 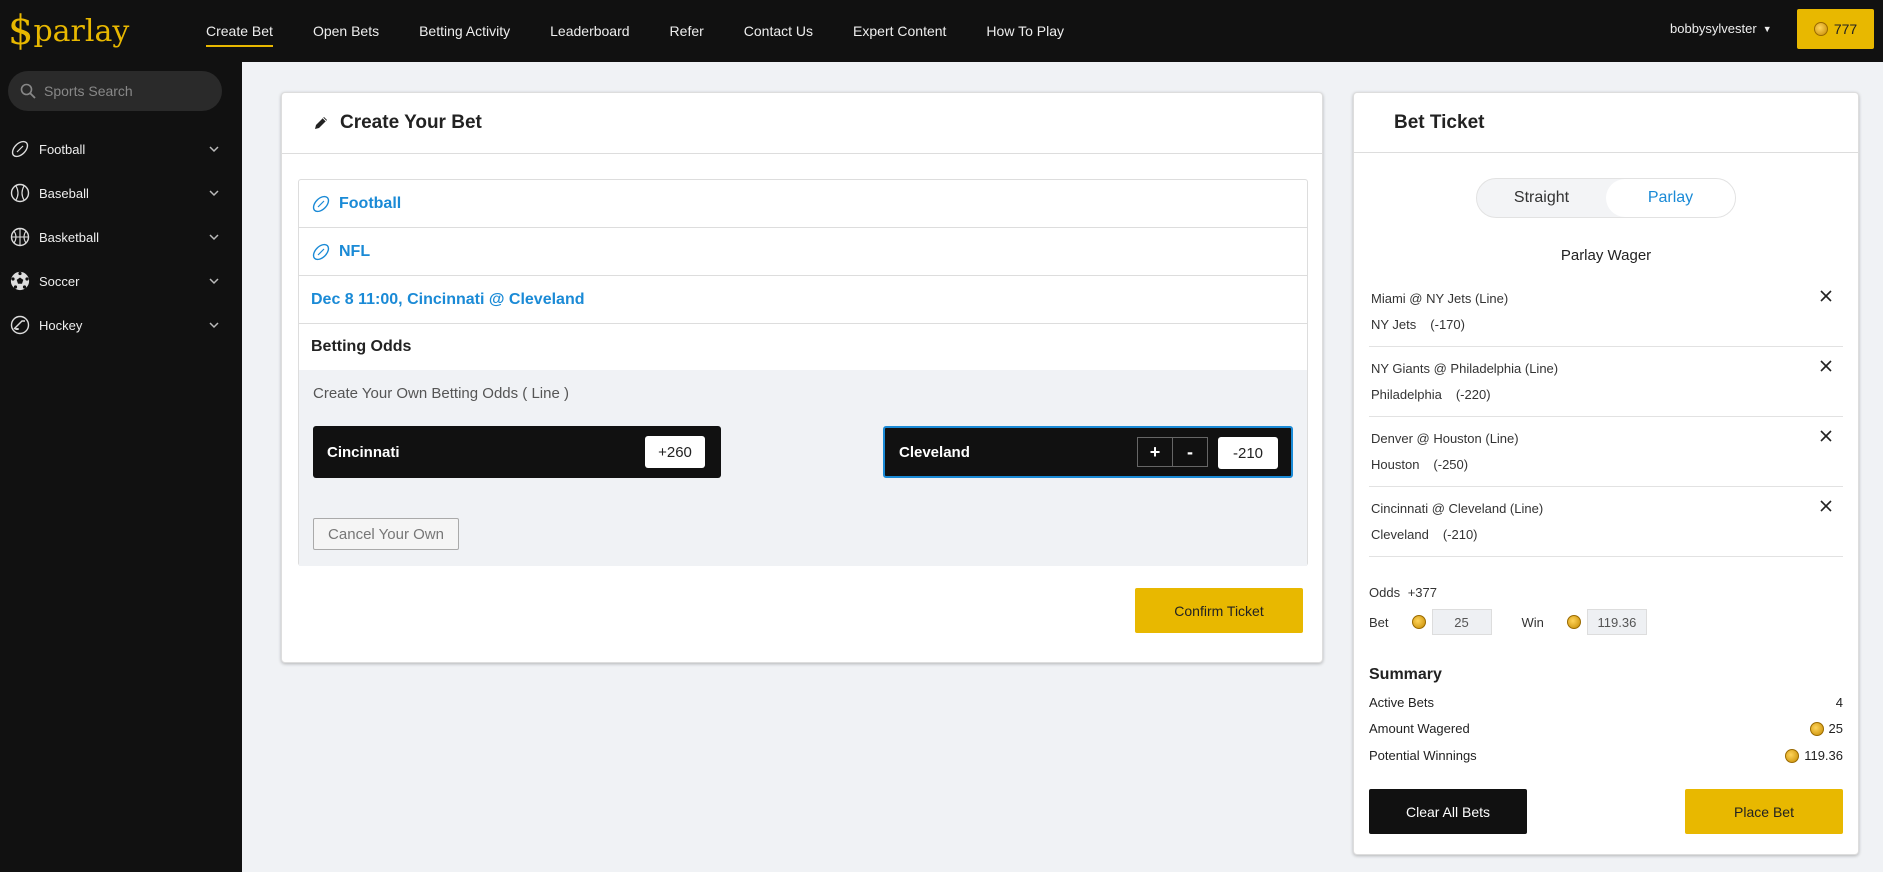 I want to click on user-menu: bobbysylvester ▼, so click(x=1721, y=28).